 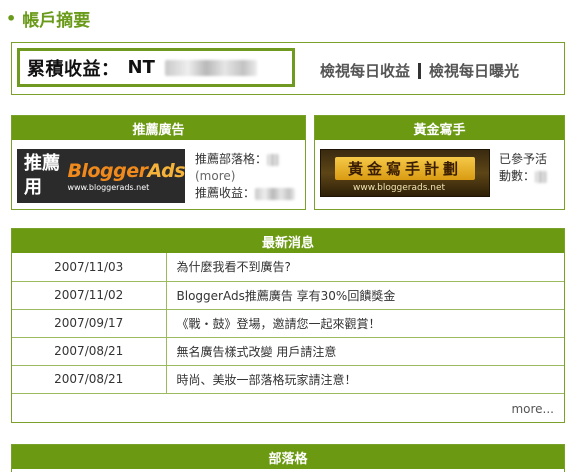 I want to click on news-row: 2007/09/17 《戰・鼓》登場，邀請您一起來觀賞！, so click(x=288, y=323).